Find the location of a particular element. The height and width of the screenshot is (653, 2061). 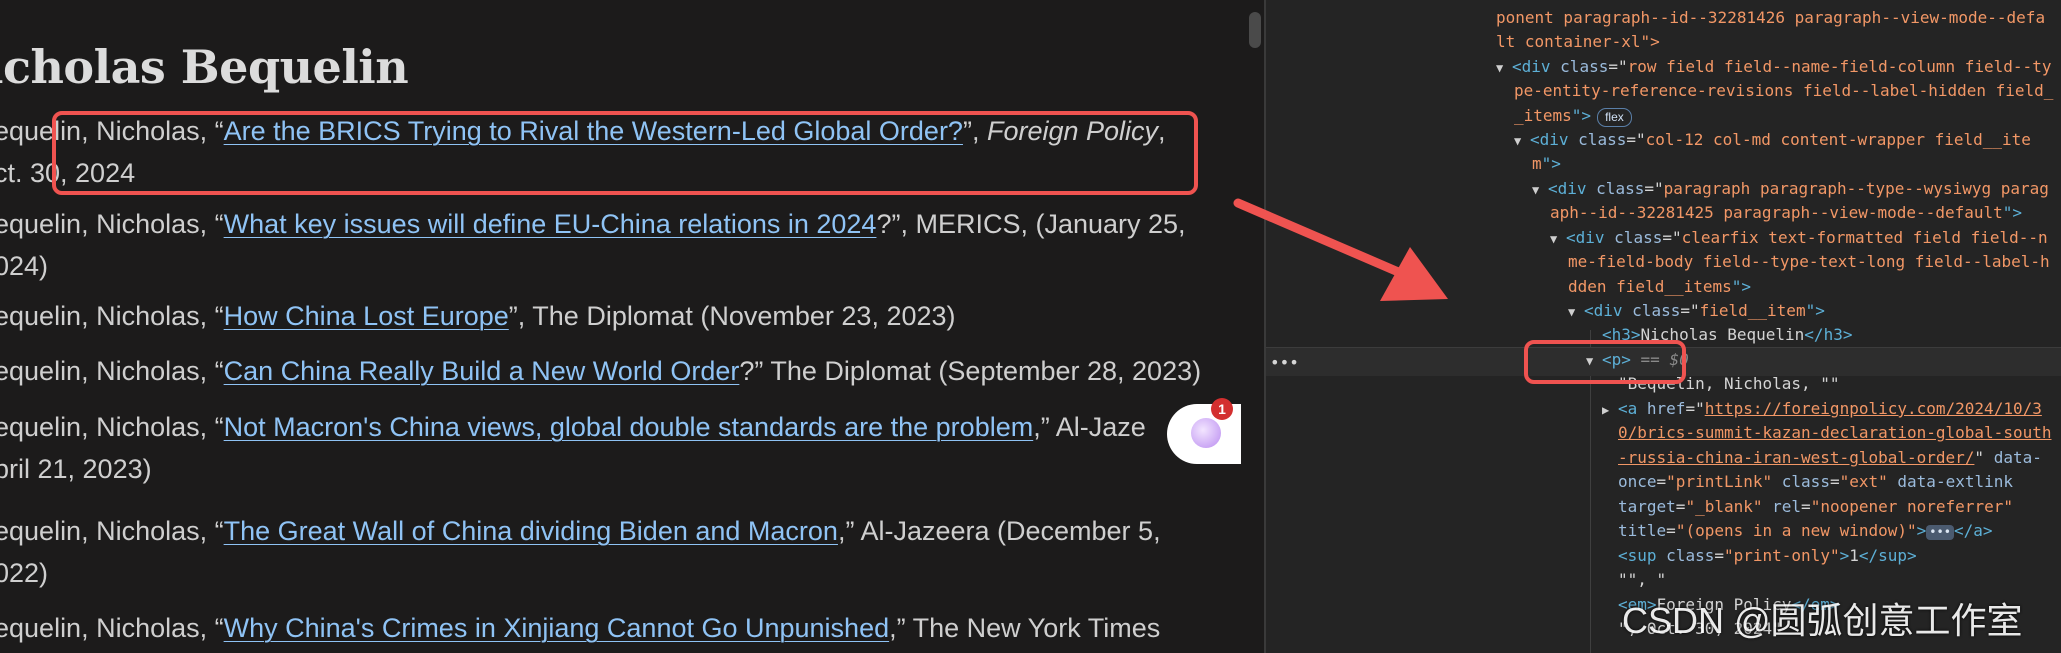

annotation-arrow-icon is located at coordinates (1340, 249).